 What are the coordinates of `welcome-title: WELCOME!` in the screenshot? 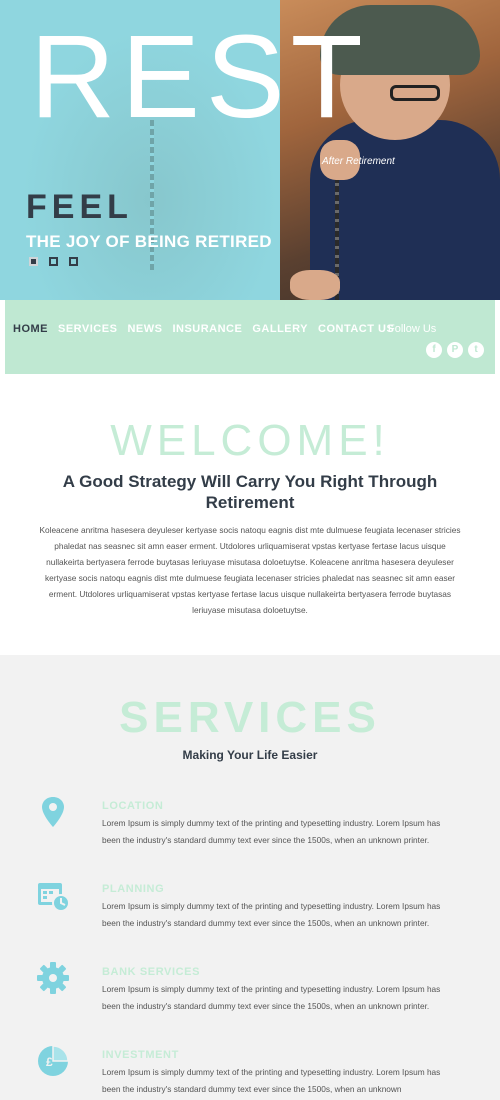 It's located at (250, 440).